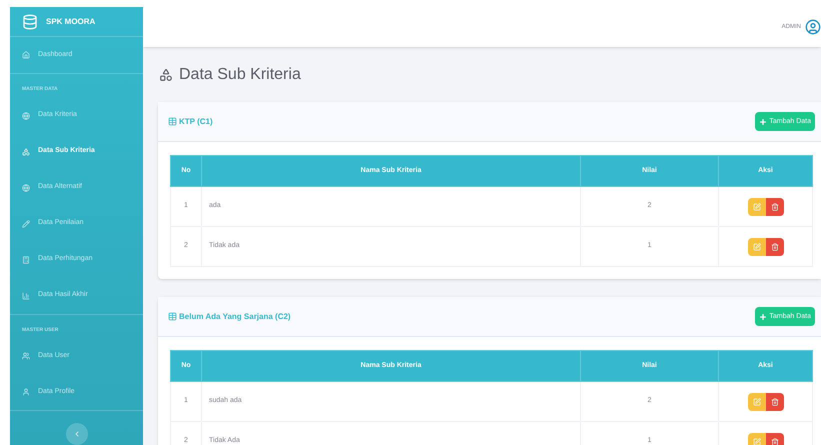 This screenshot has height=445, width=821. What do you see at coordinates (26, 55) in the screenshot?
I see `home-icon` at bounding box center [26, 55].